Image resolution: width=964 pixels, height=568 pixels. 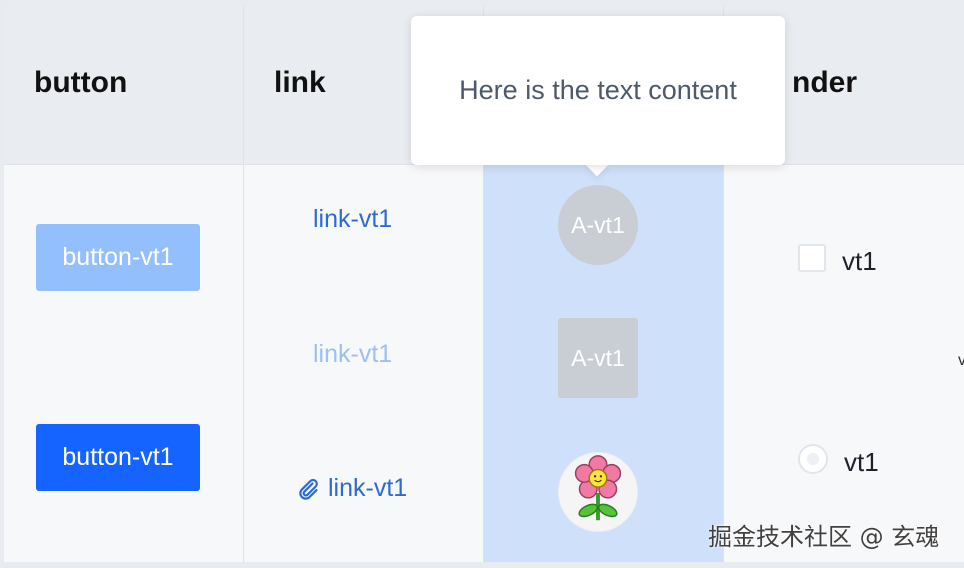 I want to click on header-button: button, so click(x=81, y=82).